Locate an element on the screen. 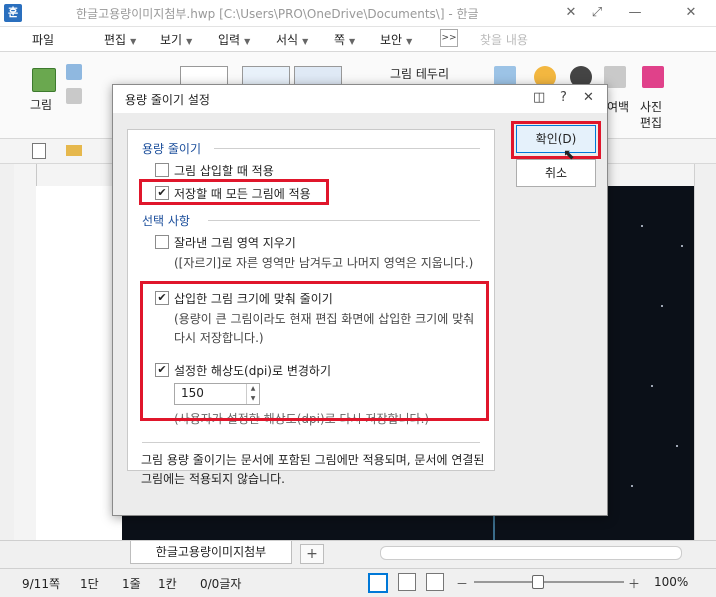  menu-edit: 편집 ▼ is located at coordinates (120, 39).